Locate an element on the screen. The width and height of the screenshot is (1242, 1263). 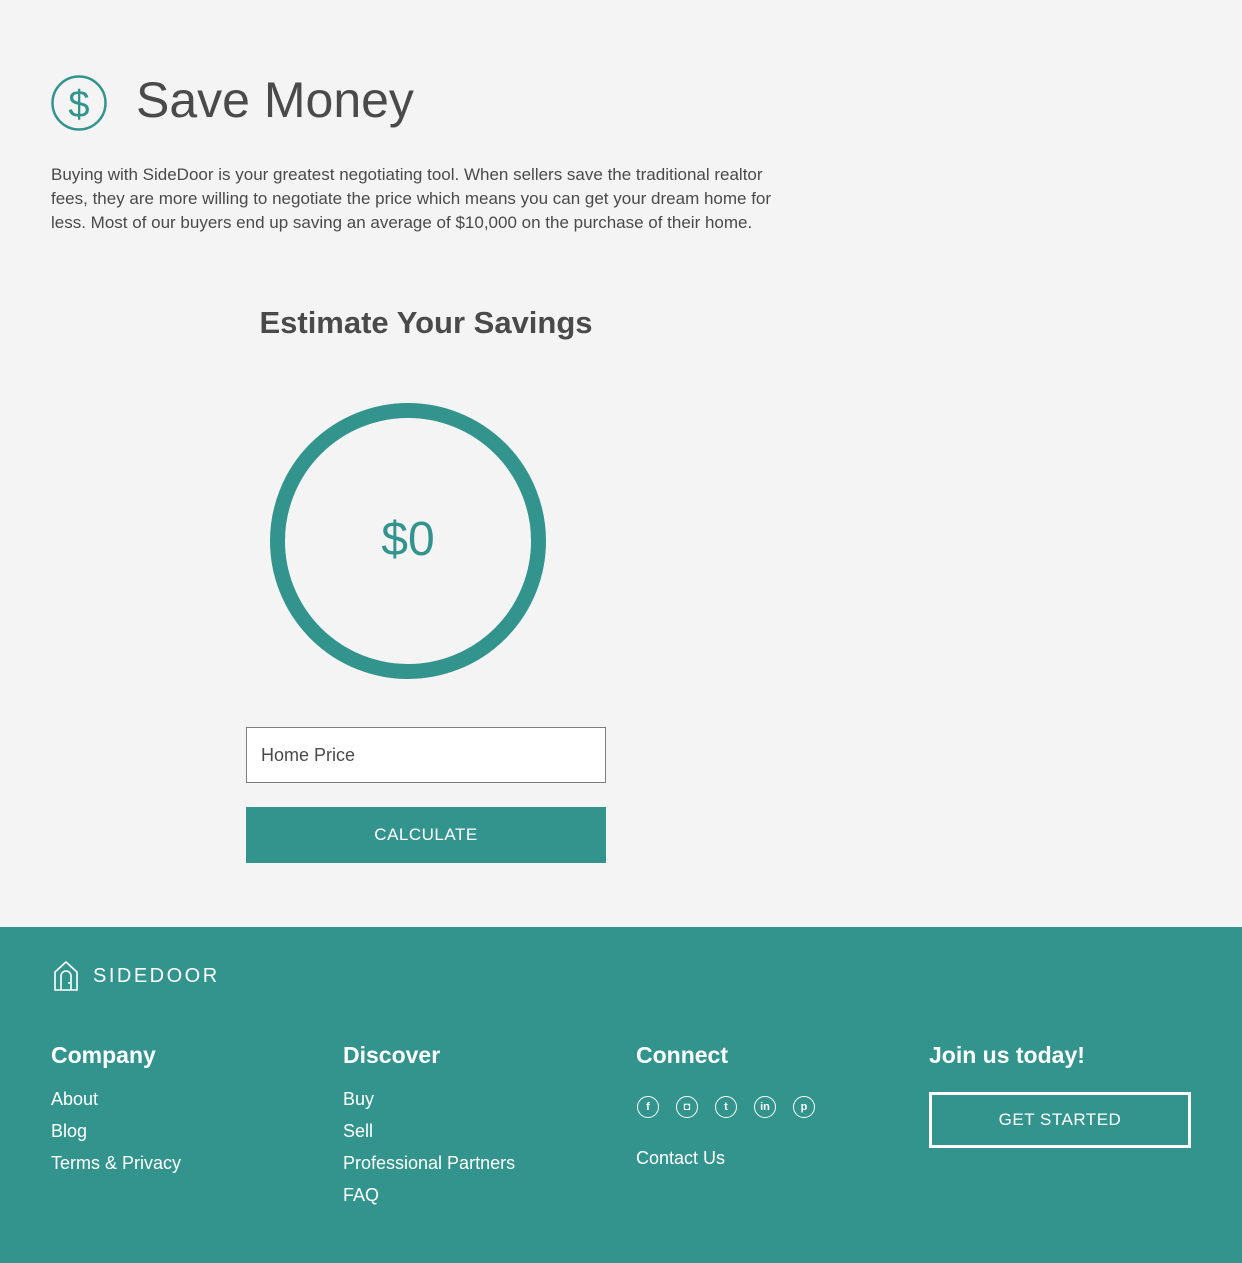
connect-column: Connect f ◘ t in p Contact Us is located at coordinates (733, 1107).